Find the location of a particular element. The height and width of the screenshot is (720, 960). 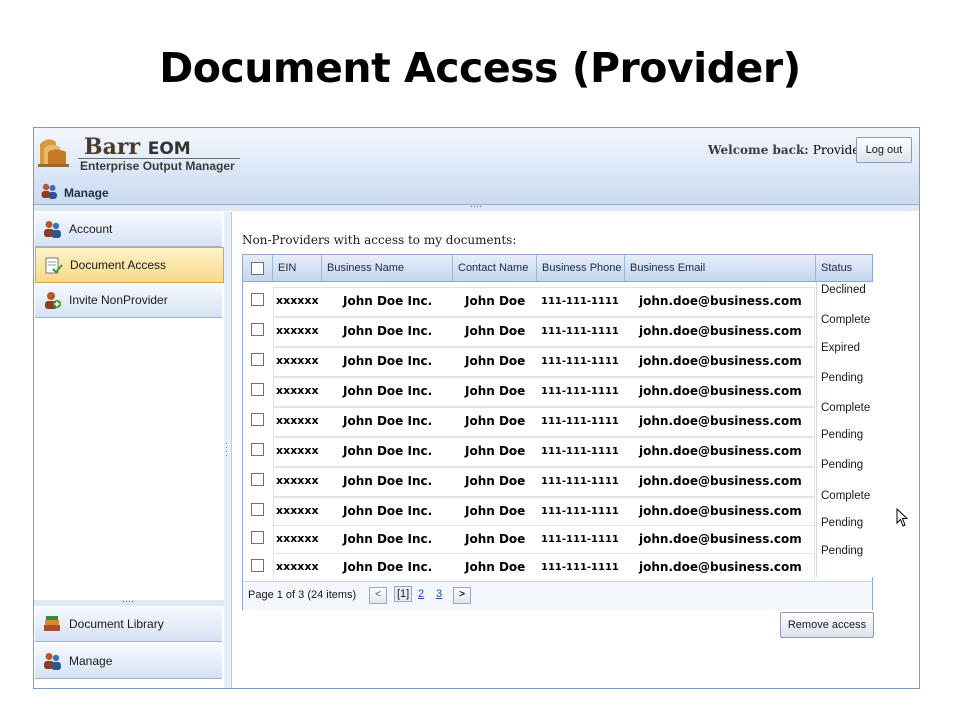

sidebar-splitter: ···· is located at coordinates (129, 601).